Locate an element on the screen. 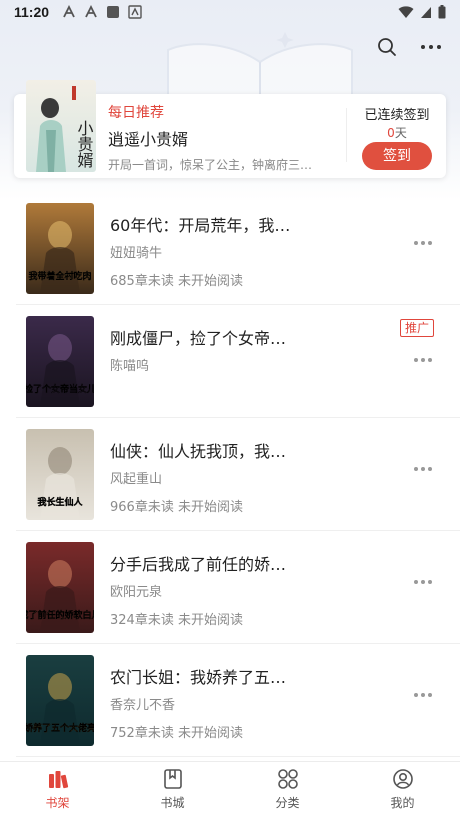 This screenshot has height=817, width=460. signal-icon is located at coordinates (426, 12).